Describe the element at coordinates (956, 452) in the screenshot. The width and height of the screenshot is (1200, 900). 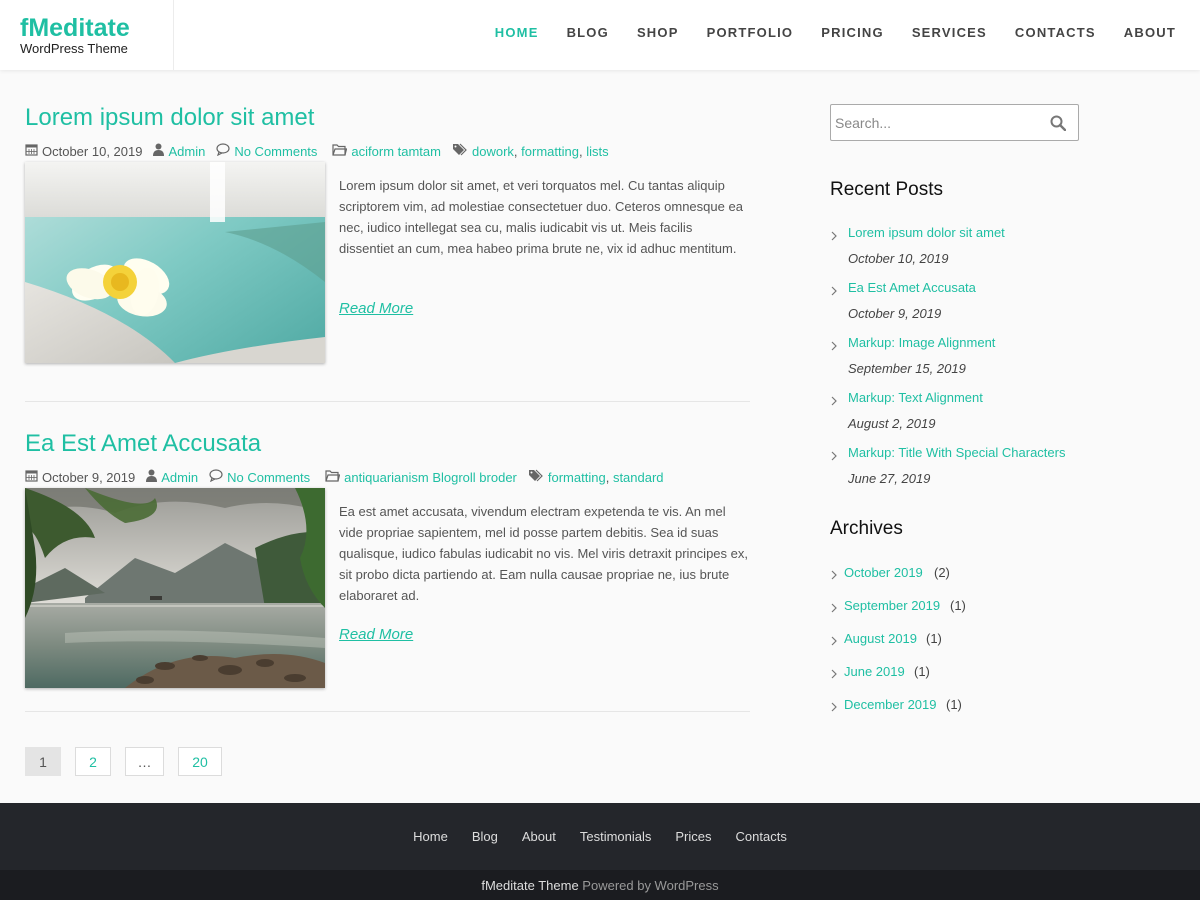
I see `recent-post-link: Markup: Title With Special Characters` at that location.